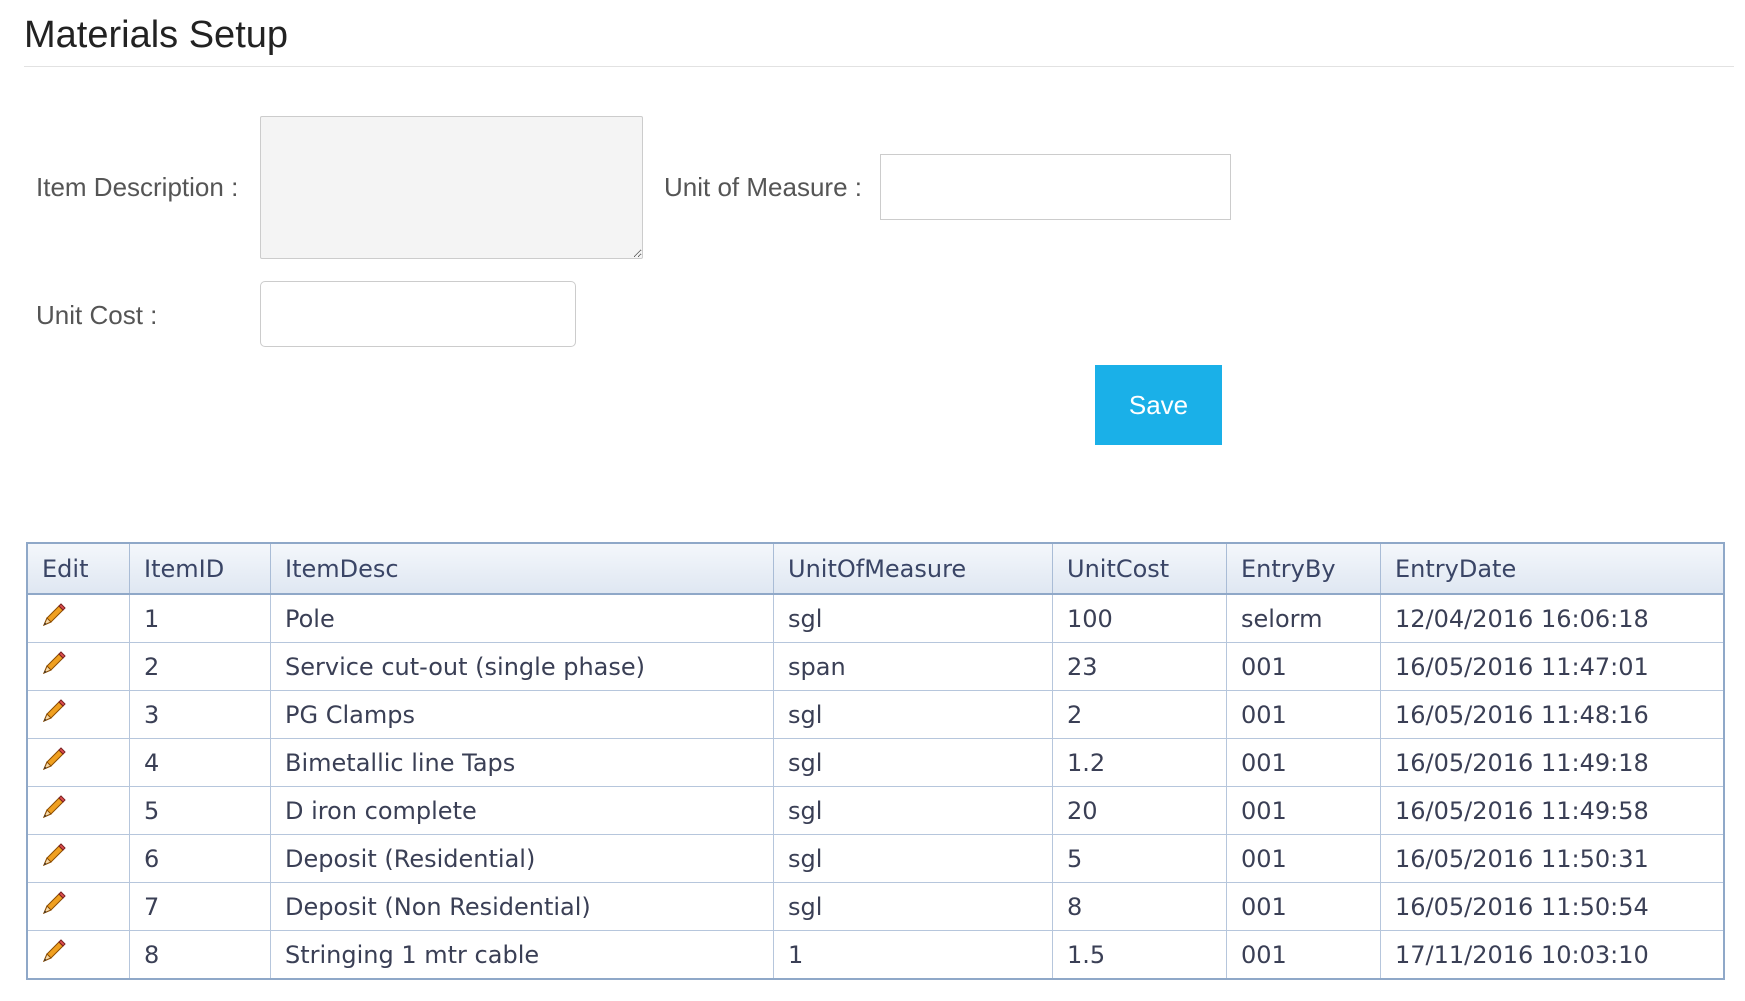  What do you see at coordinates (1055, 187) in the screenshot?
I see `unit-of-measure-field` at bounding box center [1055, 187].